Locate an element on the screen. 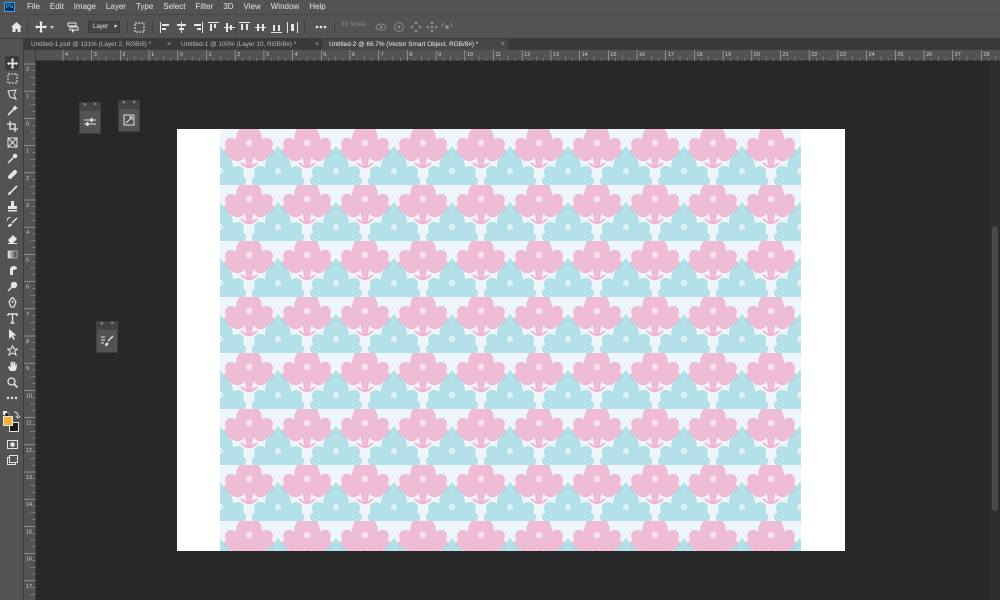  dodge-tool-icon is located at coordinates (12, 286).